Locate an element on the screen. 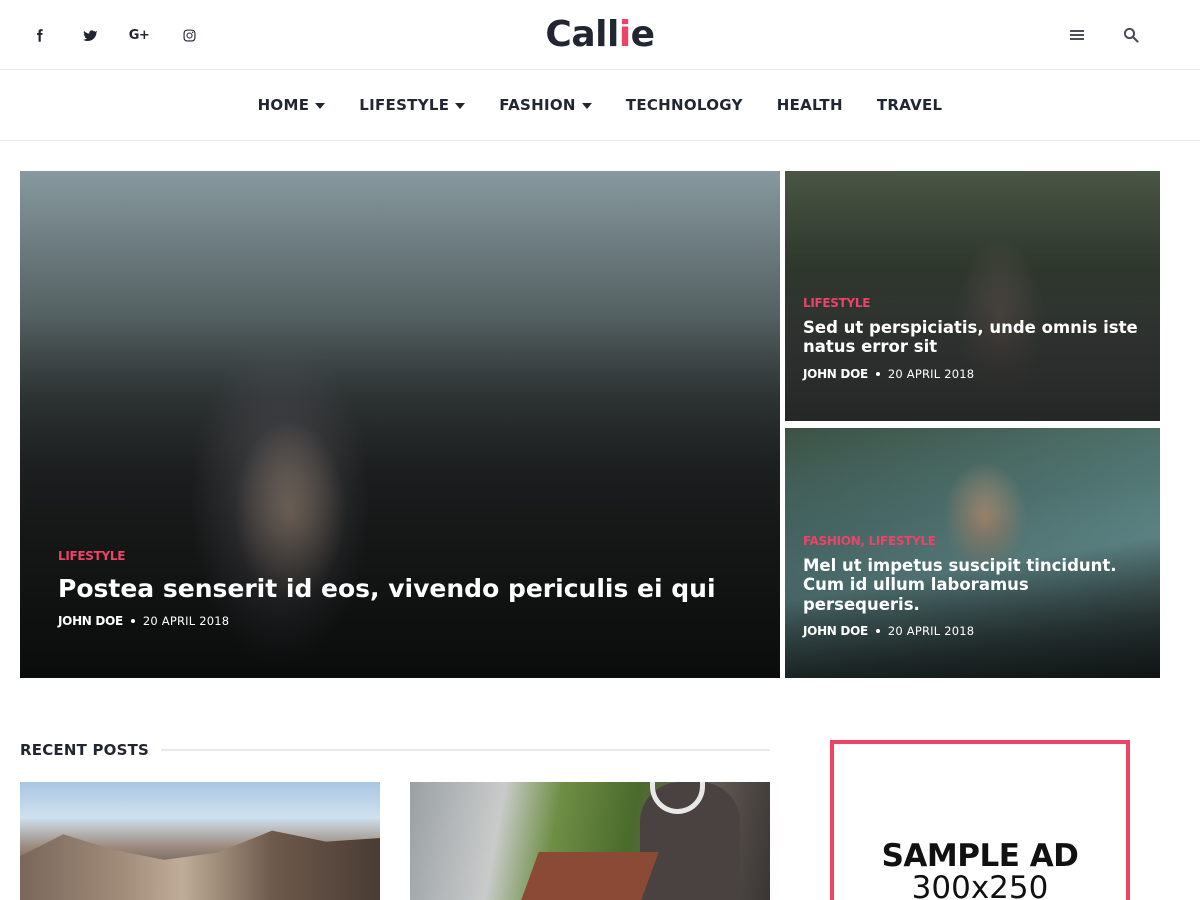  header-actions is located at coordinates (1104, 35).